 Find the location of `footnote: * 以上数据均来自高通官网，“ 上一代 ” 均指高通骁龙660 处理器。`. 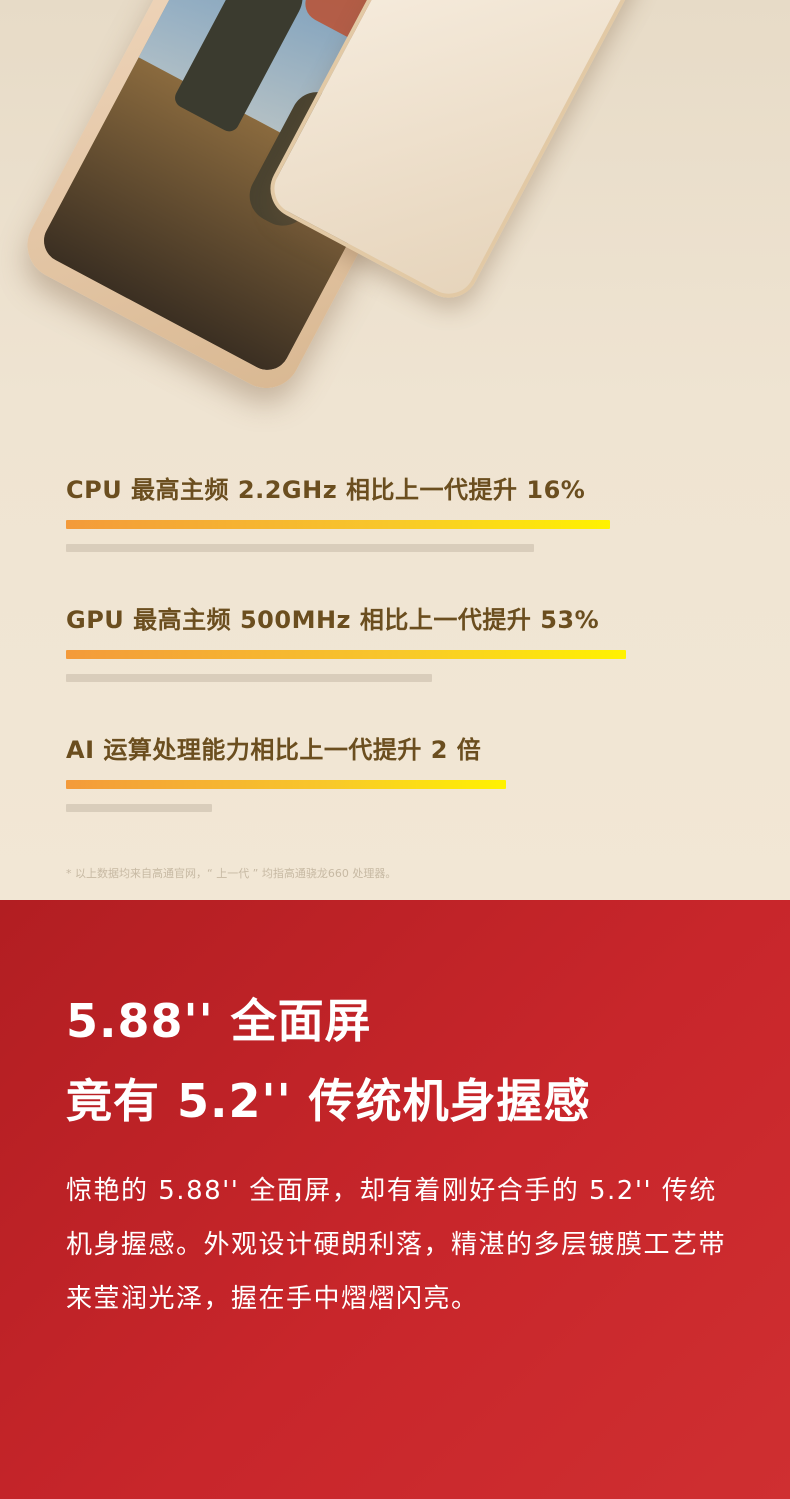

footnote: * 以上数据均来自高通官网，“ 上一代 ” 均指高通骁龙660 处理器。 is located at coordinates (231, 873).